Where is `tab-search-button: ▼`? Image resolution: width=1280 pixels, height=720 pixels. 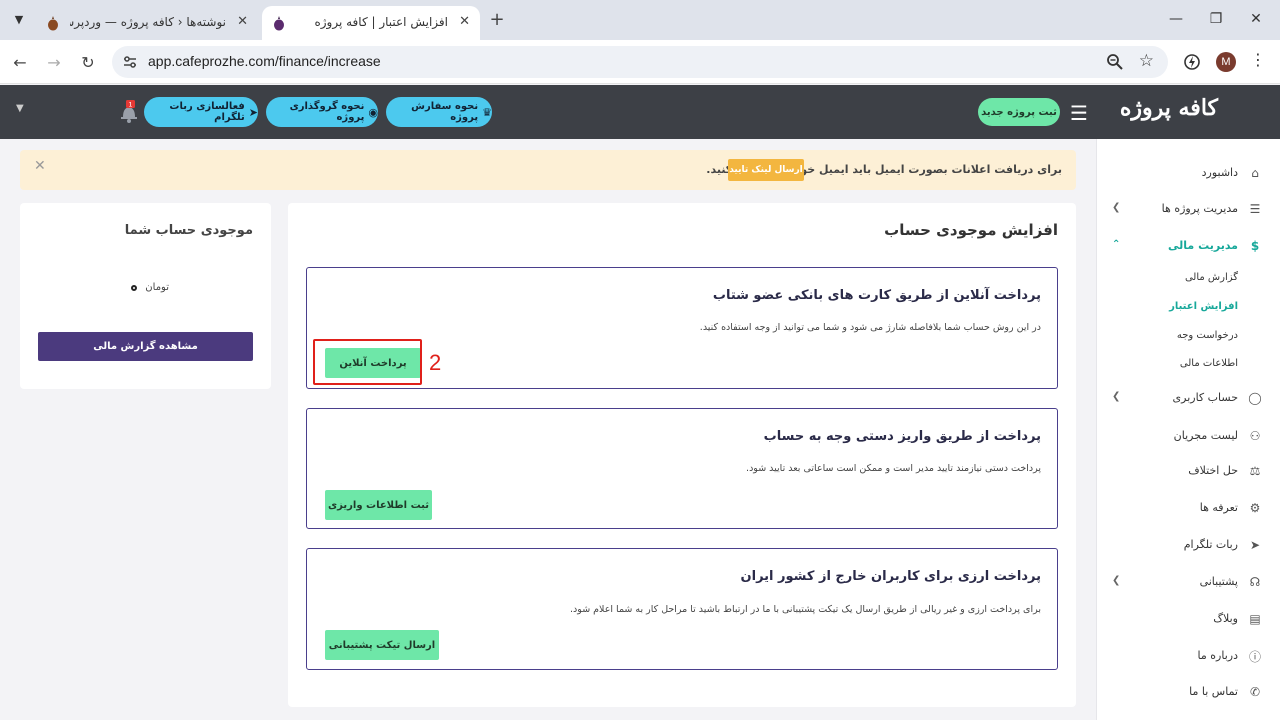
tab-search-button: ▼ is located at coordinates (19, 19).